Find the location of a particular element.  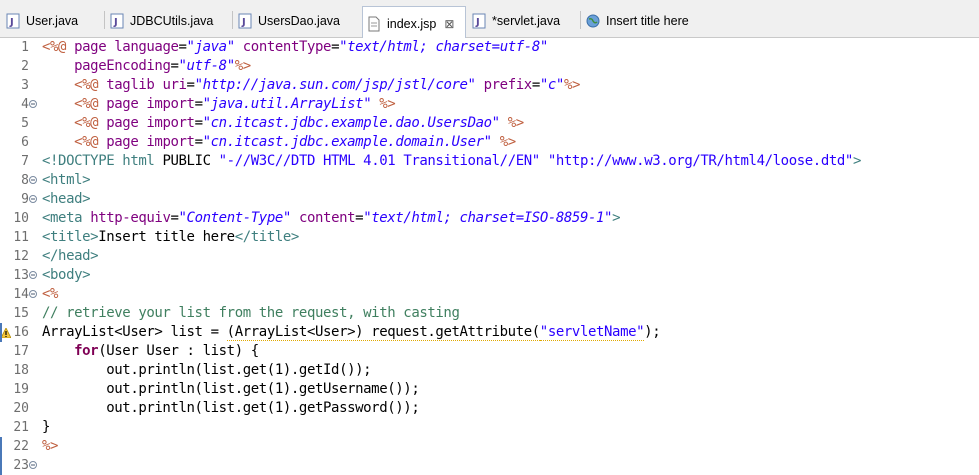

code-line: 2 pageEncoding="utf-8"%> is located at coordinates (489, 66).